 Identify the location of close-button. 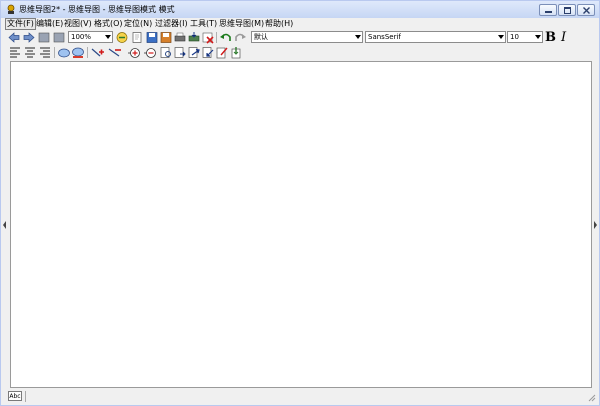
(586, 10).